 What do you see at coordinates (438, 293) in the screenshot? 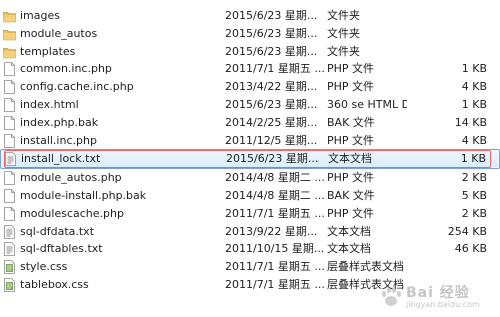
I see `watermark-text: Bai 经验` at bounding box center [438, 293].